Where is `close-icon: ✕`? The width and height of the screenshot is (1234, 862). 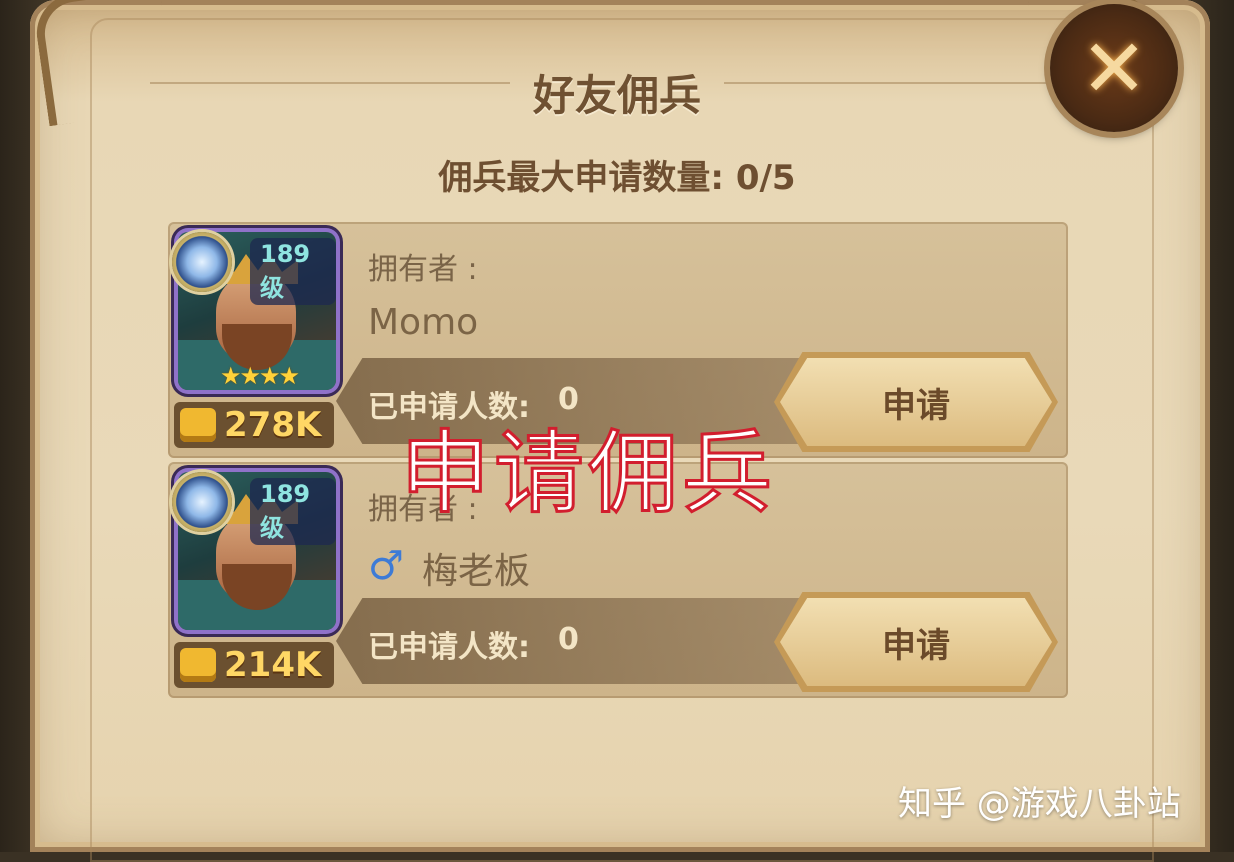
close-icon: ✕ is located at coordinates (1114, 68).